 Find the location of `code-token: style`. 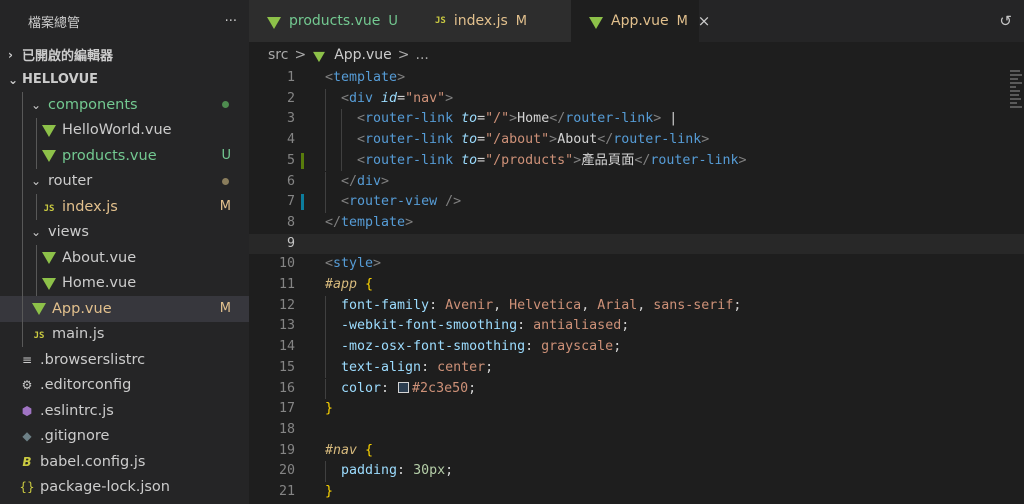

code-token: style is located at coordinates (353, 264).